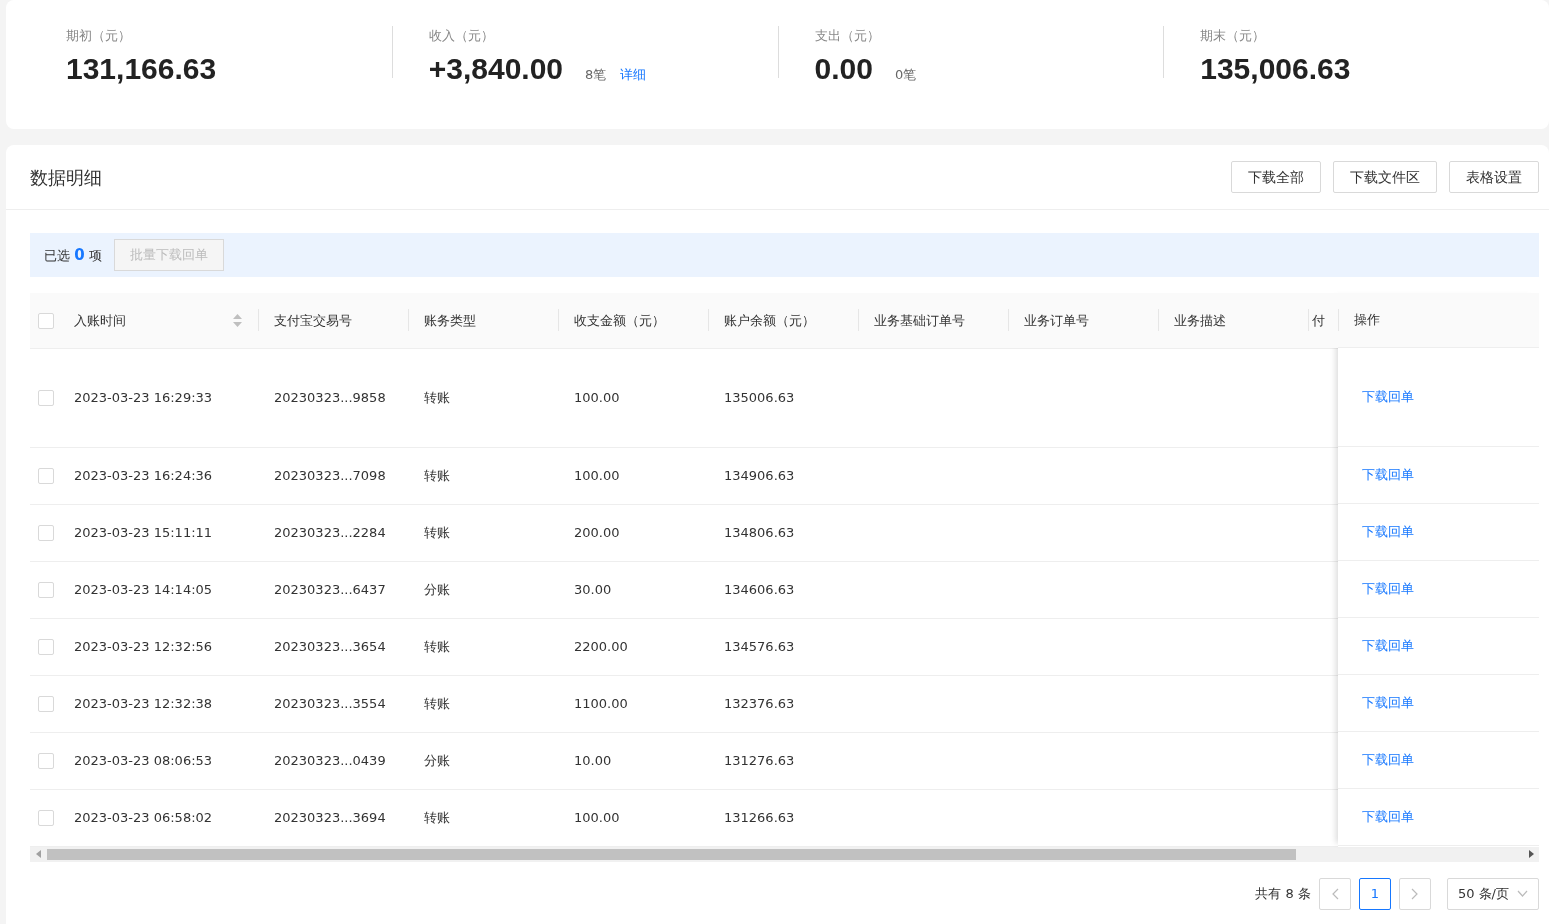 The height and width of the screenshot is (924, 1549). I want to click on table-cell: 135006.63, so click(759, 397).